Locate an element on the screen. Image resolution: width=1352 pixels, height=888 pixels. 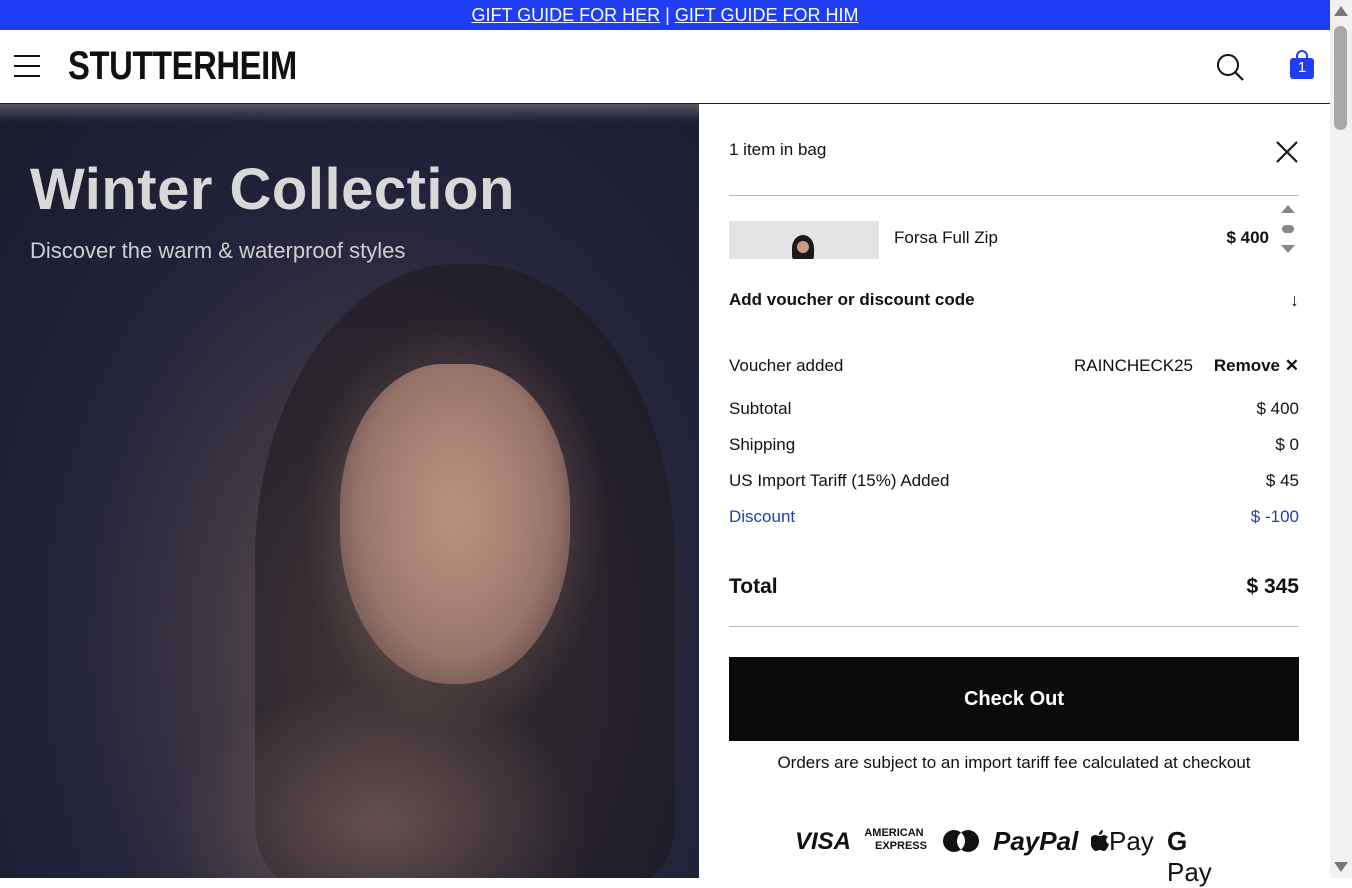
product-thumbnail is located at coordinates (804, 240).